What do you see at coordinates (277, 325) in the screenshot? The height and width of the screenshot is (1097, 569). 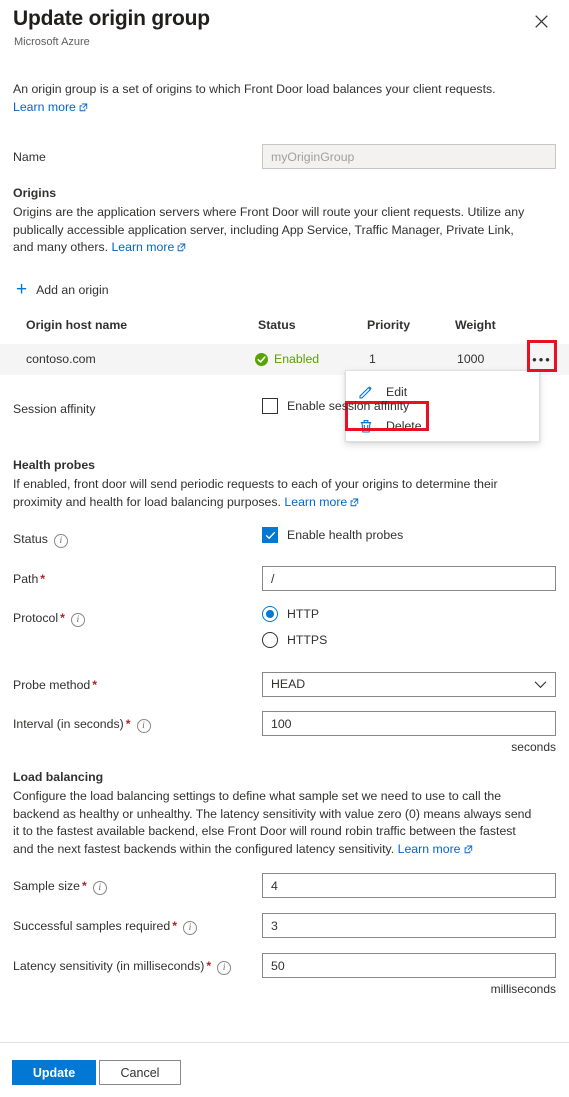 I see `column-header-status: Status` at bounding box center [277, 325].